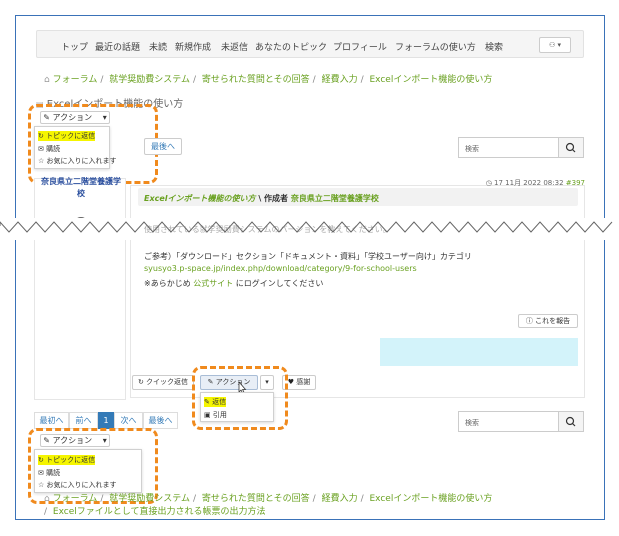 This screenshot has width=619, height=536. I want to click on thanks-area, so click(479, 352).